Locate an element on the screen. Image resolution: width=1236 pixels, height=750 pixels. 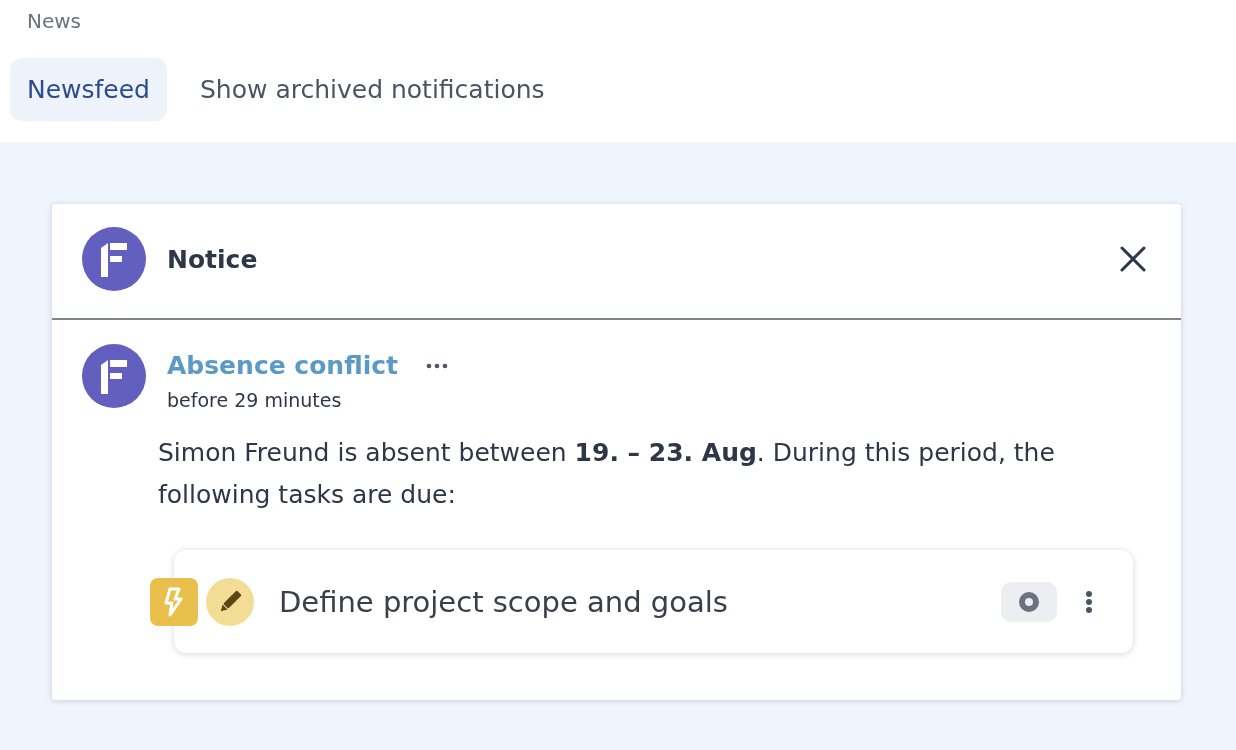
task-title: Define project scope and goals is located at coordinates (504, 601).